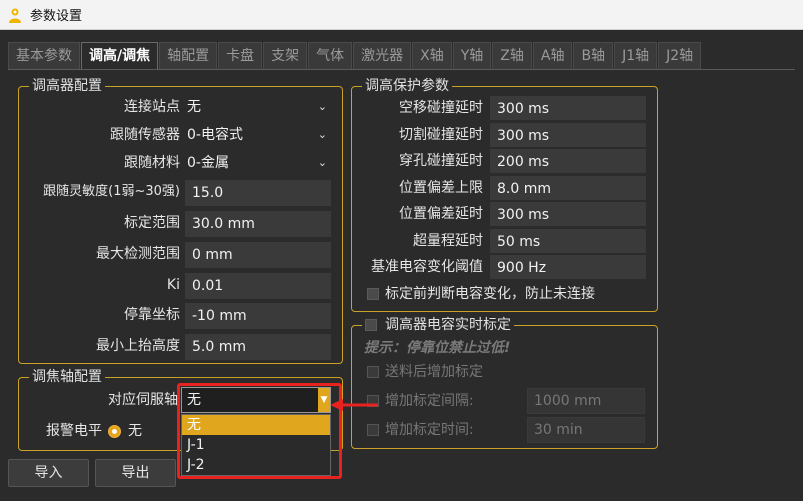 Image resolution: width=803 pixels, height=501 pixels. What do you see at coordinates (138, 346) in the screenshot?
I see `min-lift-label: 最小上抬高度` at bounding box center [138, 346].